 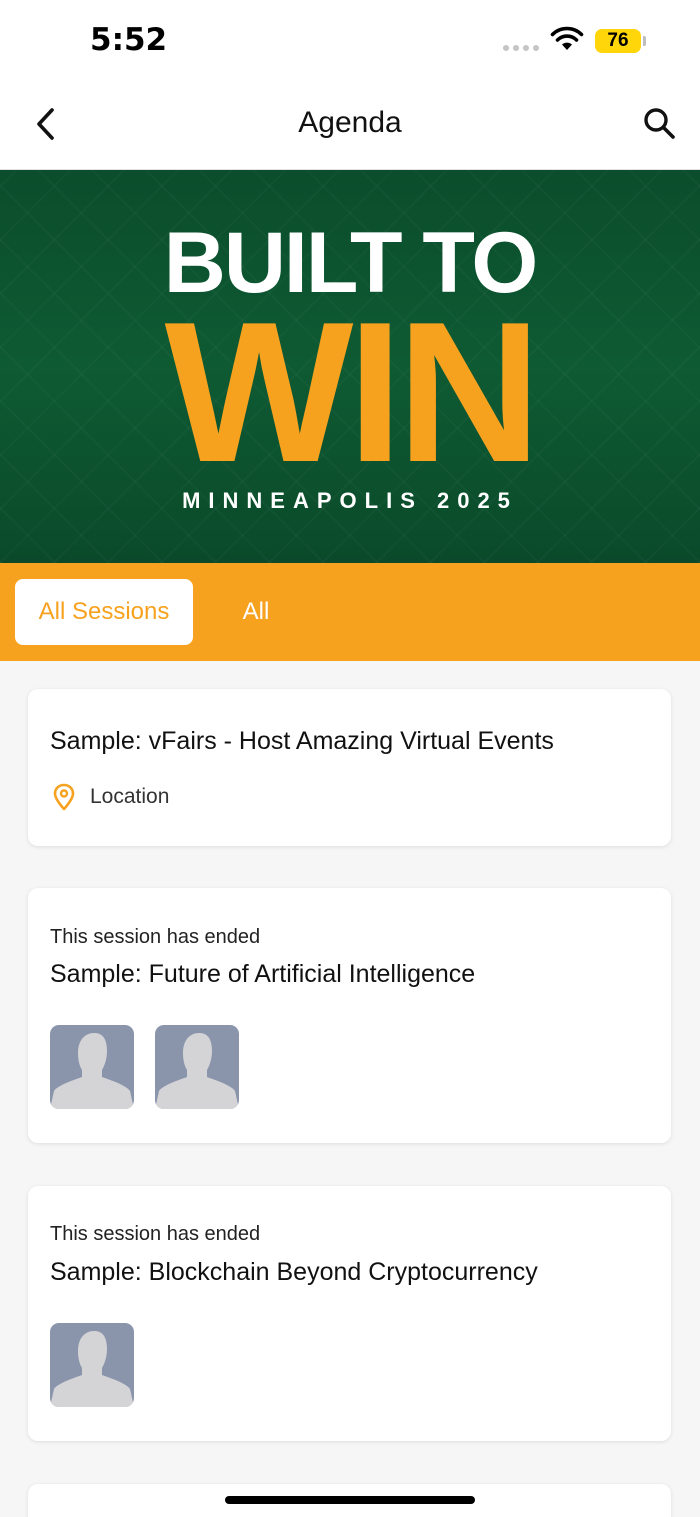 What do you see at coordinates (294, 1272) in the screenshot?
I see `session-title: Sample: Blockchain Beyond Cryptocurrency` at bounding box center [294, 1272].